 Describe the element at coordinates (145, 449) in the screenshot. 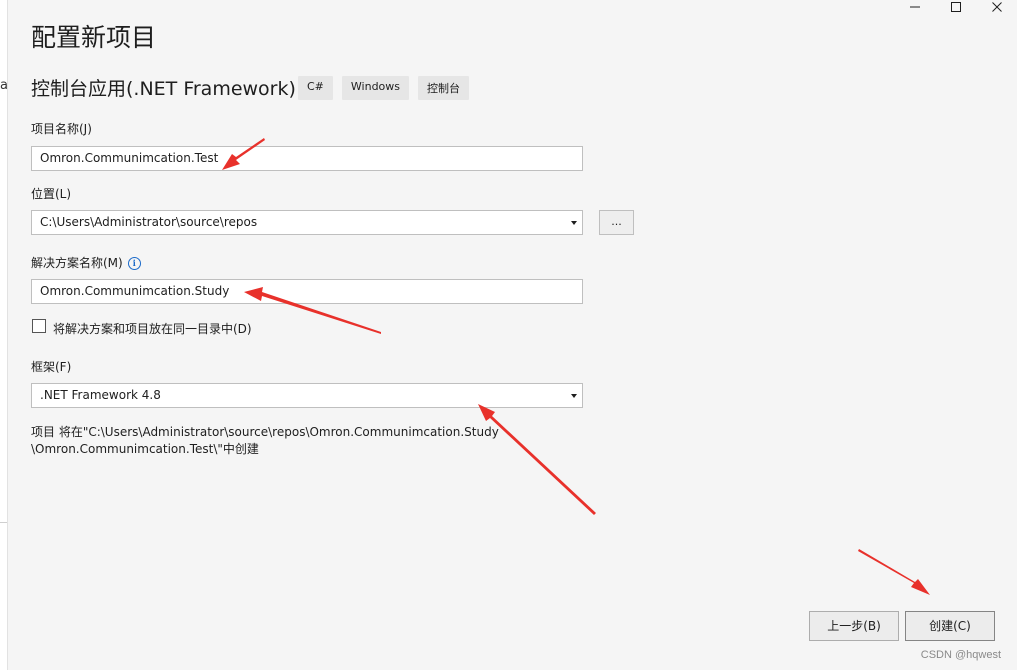

I see `path-note-line-2: \Omron.Communimcation.Test\"中创建` at that location.